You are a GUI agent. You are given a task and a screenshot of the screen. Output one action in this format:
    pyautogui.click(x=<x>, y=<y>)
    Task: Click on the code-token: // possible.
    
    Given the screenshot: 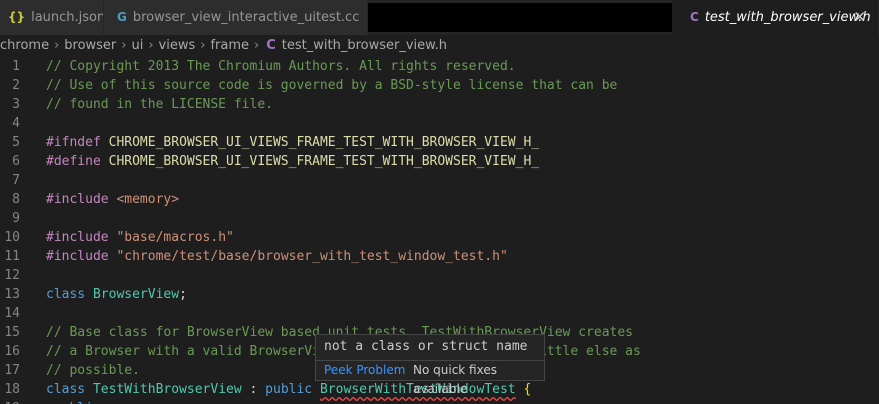 What is the action you would take?
    pyautogui.click(x=93, y=370)
    